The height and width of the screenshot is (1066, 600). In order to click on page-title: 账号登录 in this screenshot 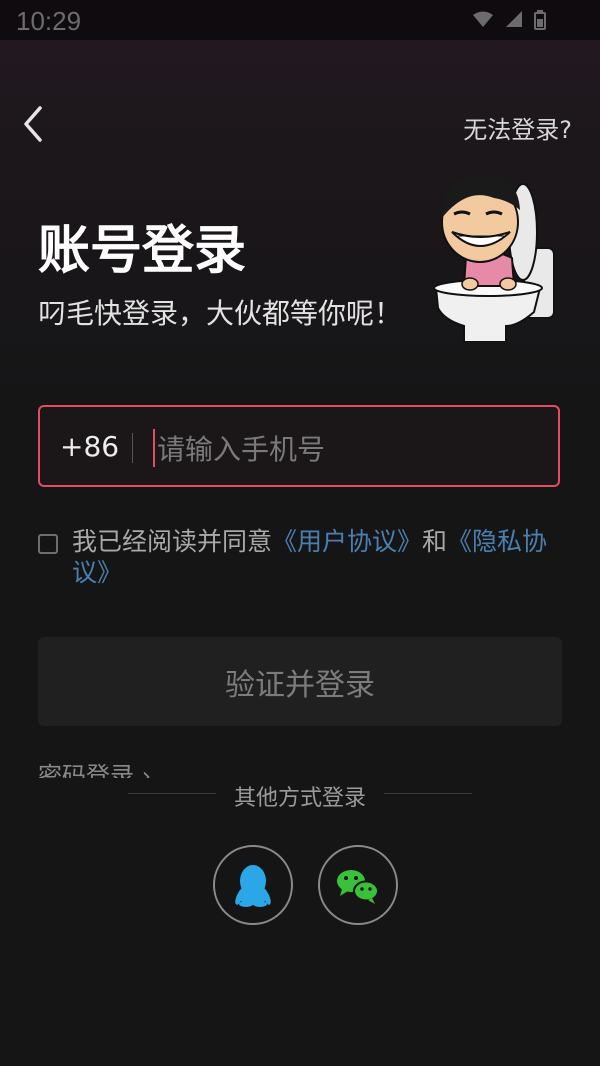, I will do `click(142, 251)`.